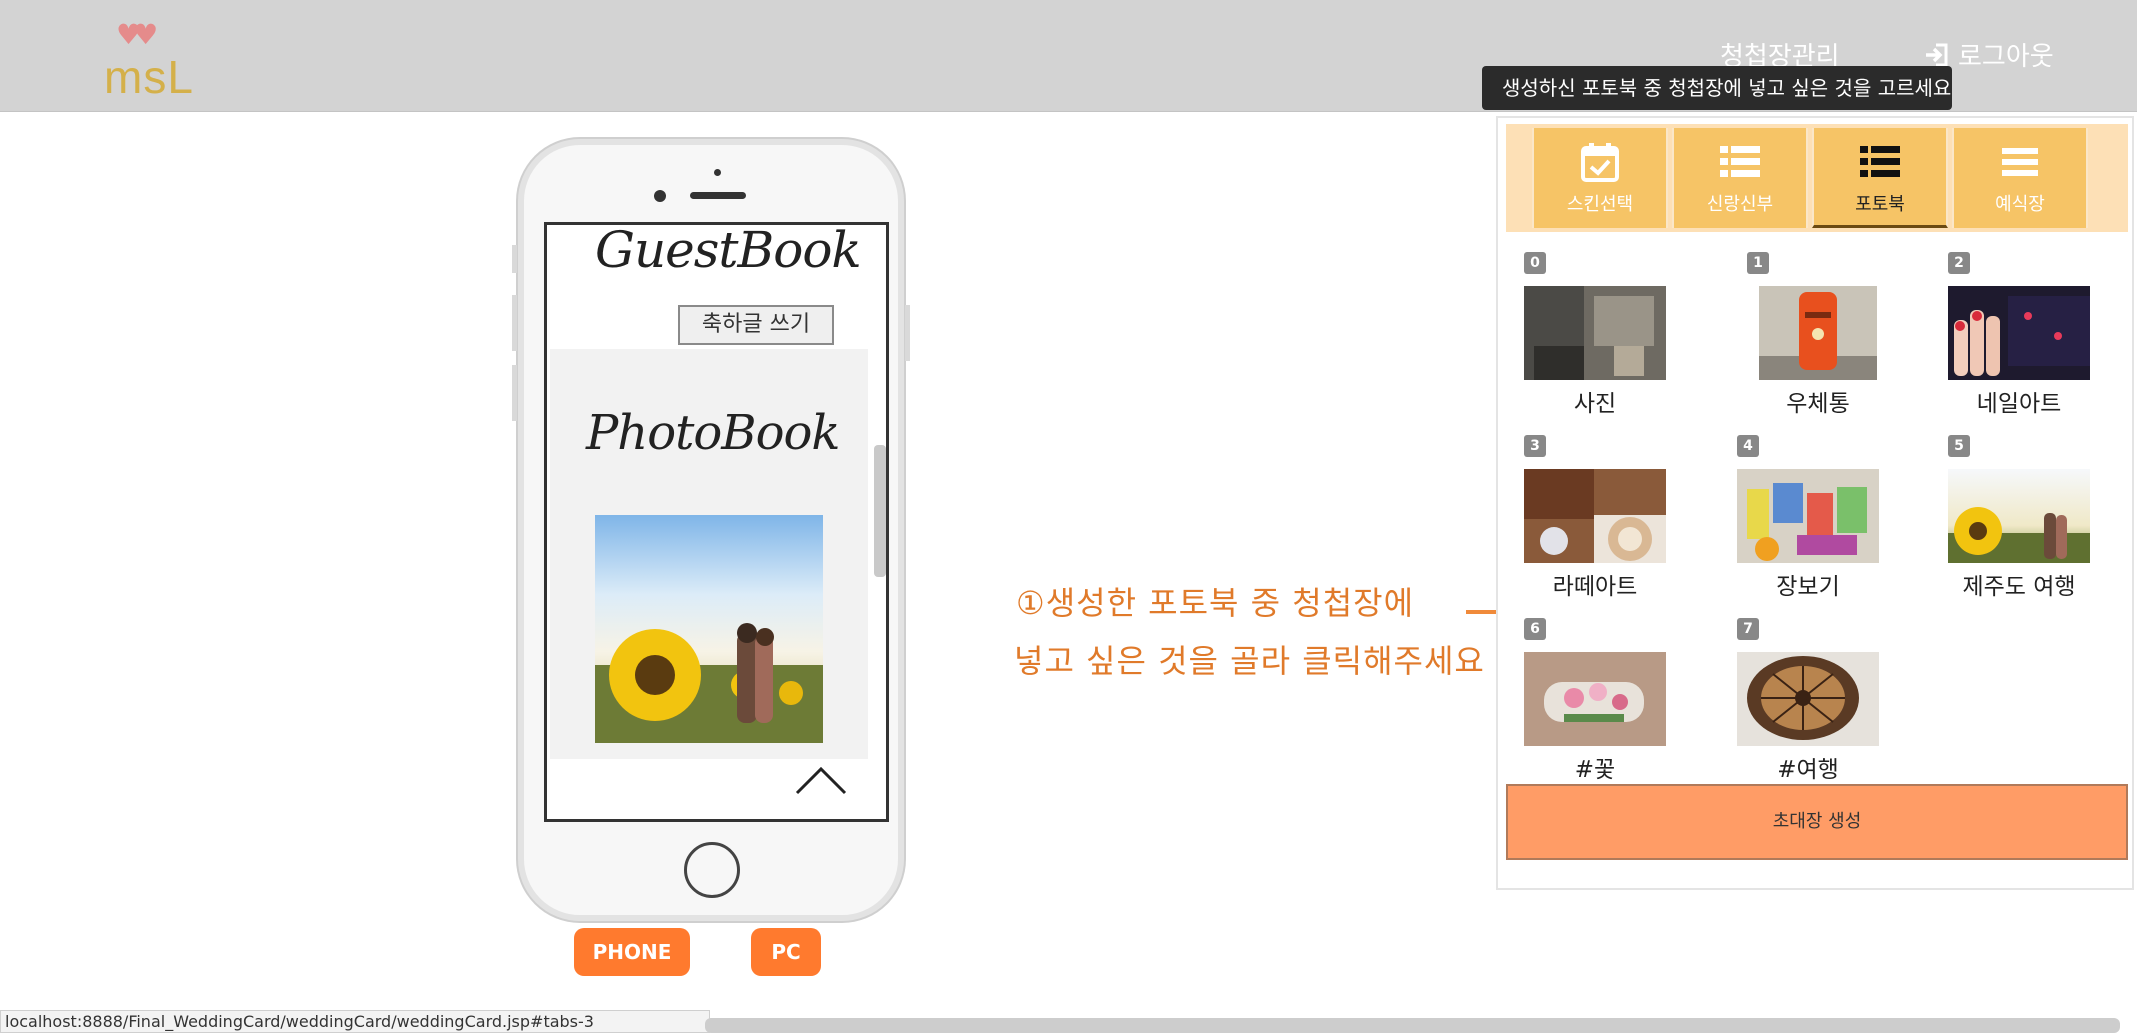 This screenshot has width=2137, height=1033. I want to click on heart-logo-icon: ♥♥, so click(137, 34).